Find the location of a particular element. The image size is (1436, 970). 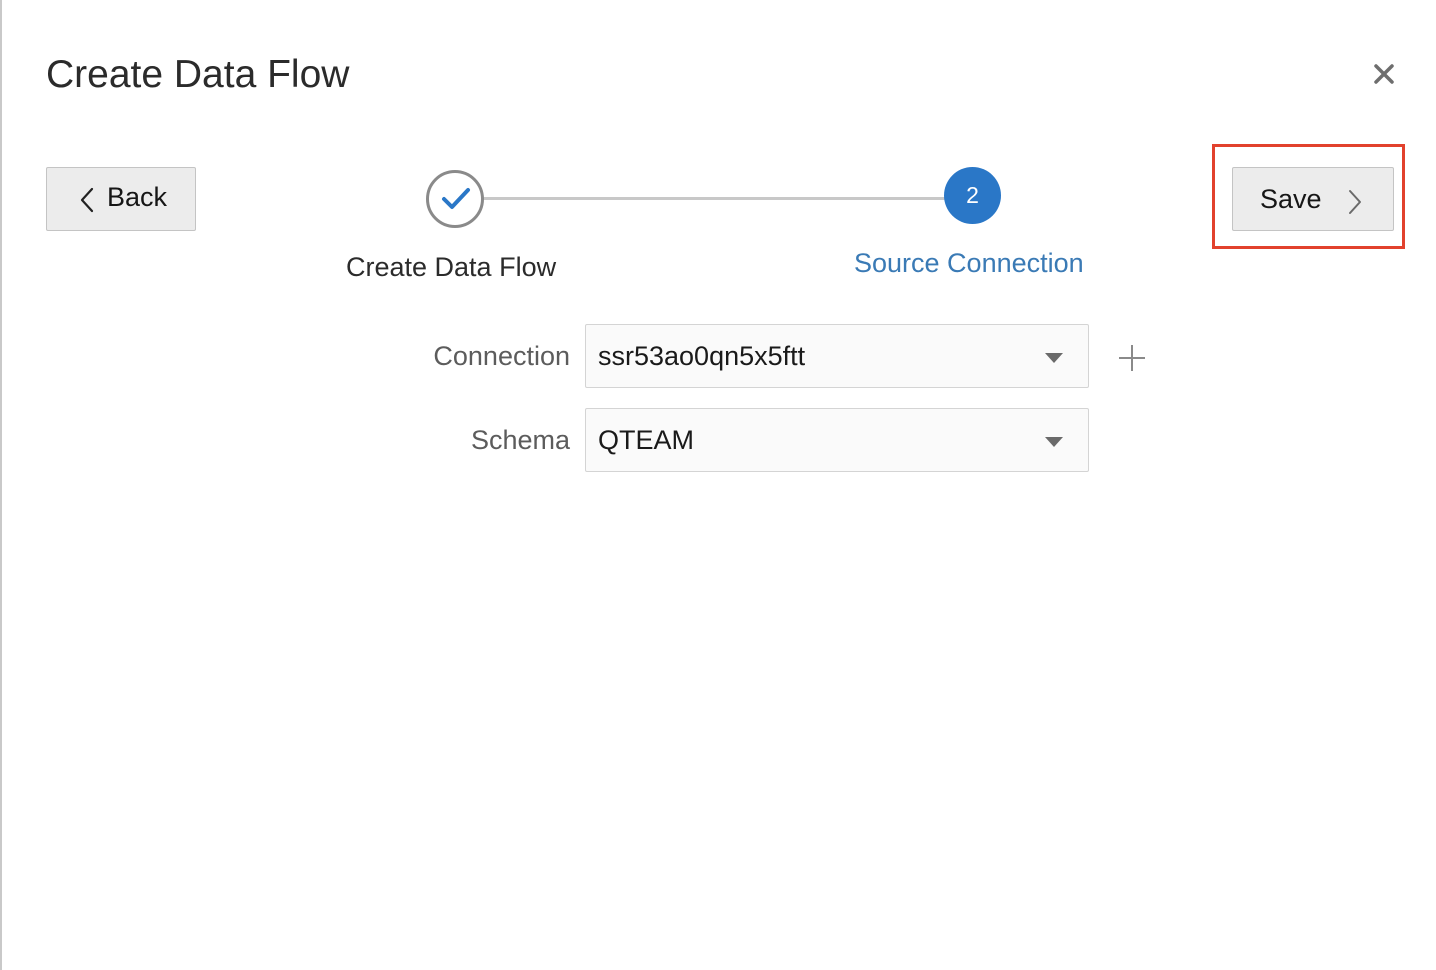

close-icon is located at coordinates (1384, 74).